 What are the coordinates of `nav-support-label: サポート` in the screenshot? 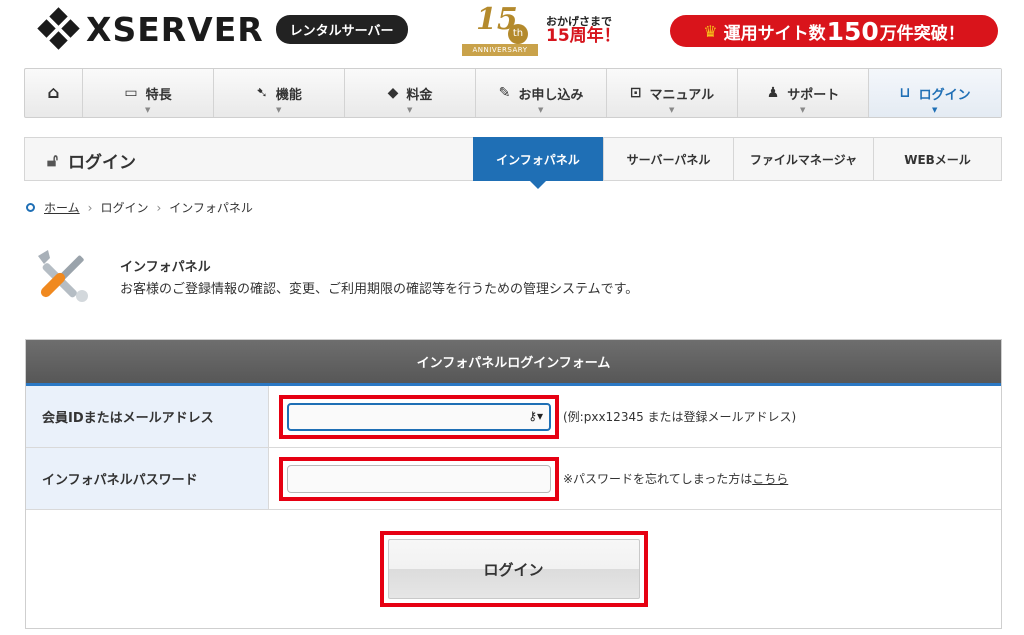 It's located at (813, 95).